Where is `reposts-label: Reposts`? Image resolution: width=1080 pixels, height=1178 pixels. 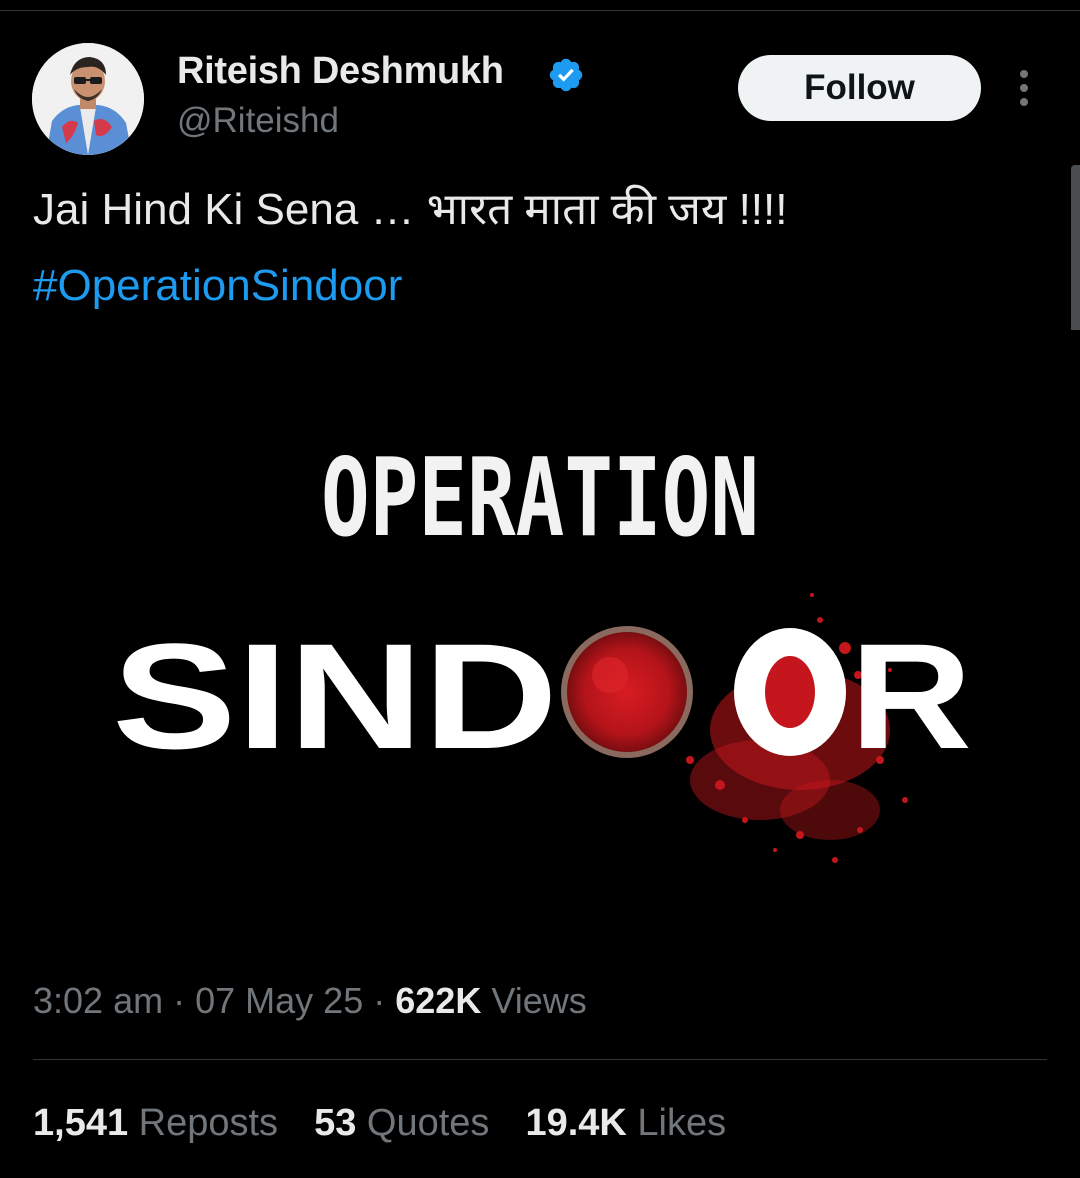 reposts-label: Reposts is located at coordinates (208, 1123).